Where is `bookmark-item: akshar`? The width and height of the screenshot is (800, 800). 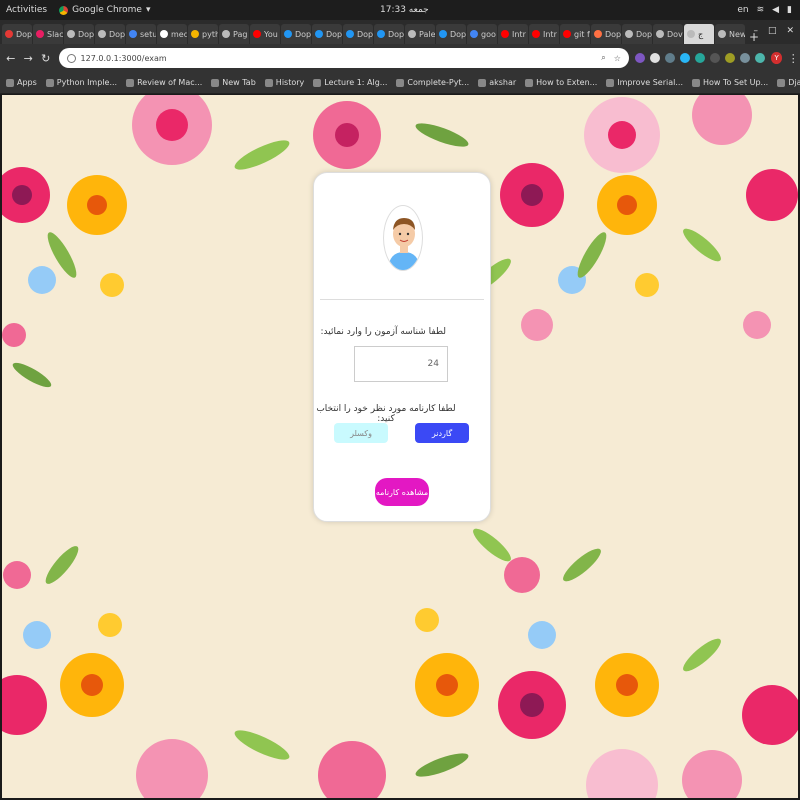
bookmark-item: akshar is located at coordinates (497, 82).